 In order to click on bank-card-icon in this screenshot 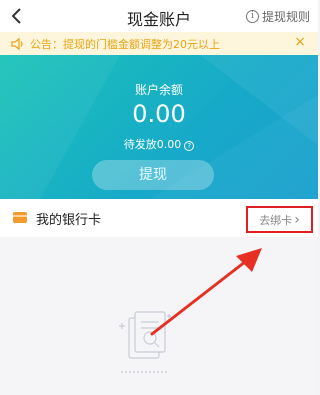, I will do `click(20, 217)`.